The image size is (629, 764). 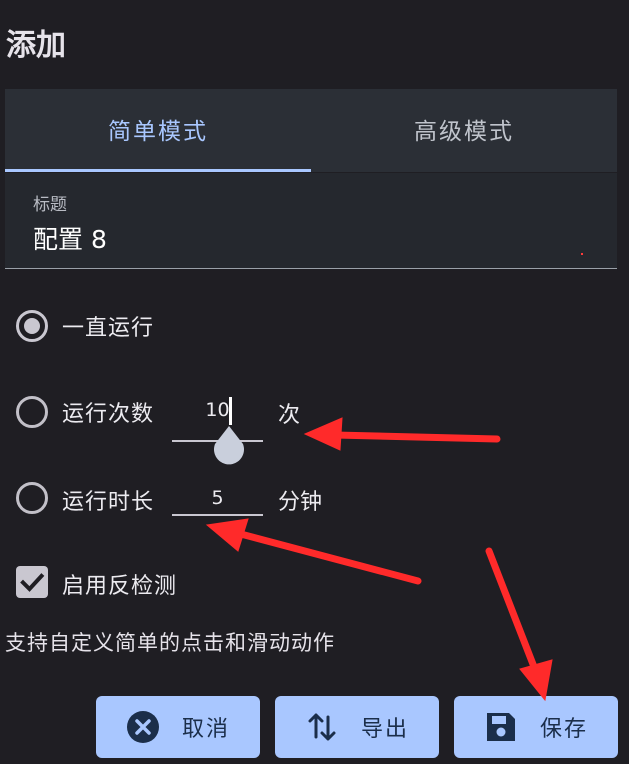 I want to click on check-icon, so click(x=32, y=582).